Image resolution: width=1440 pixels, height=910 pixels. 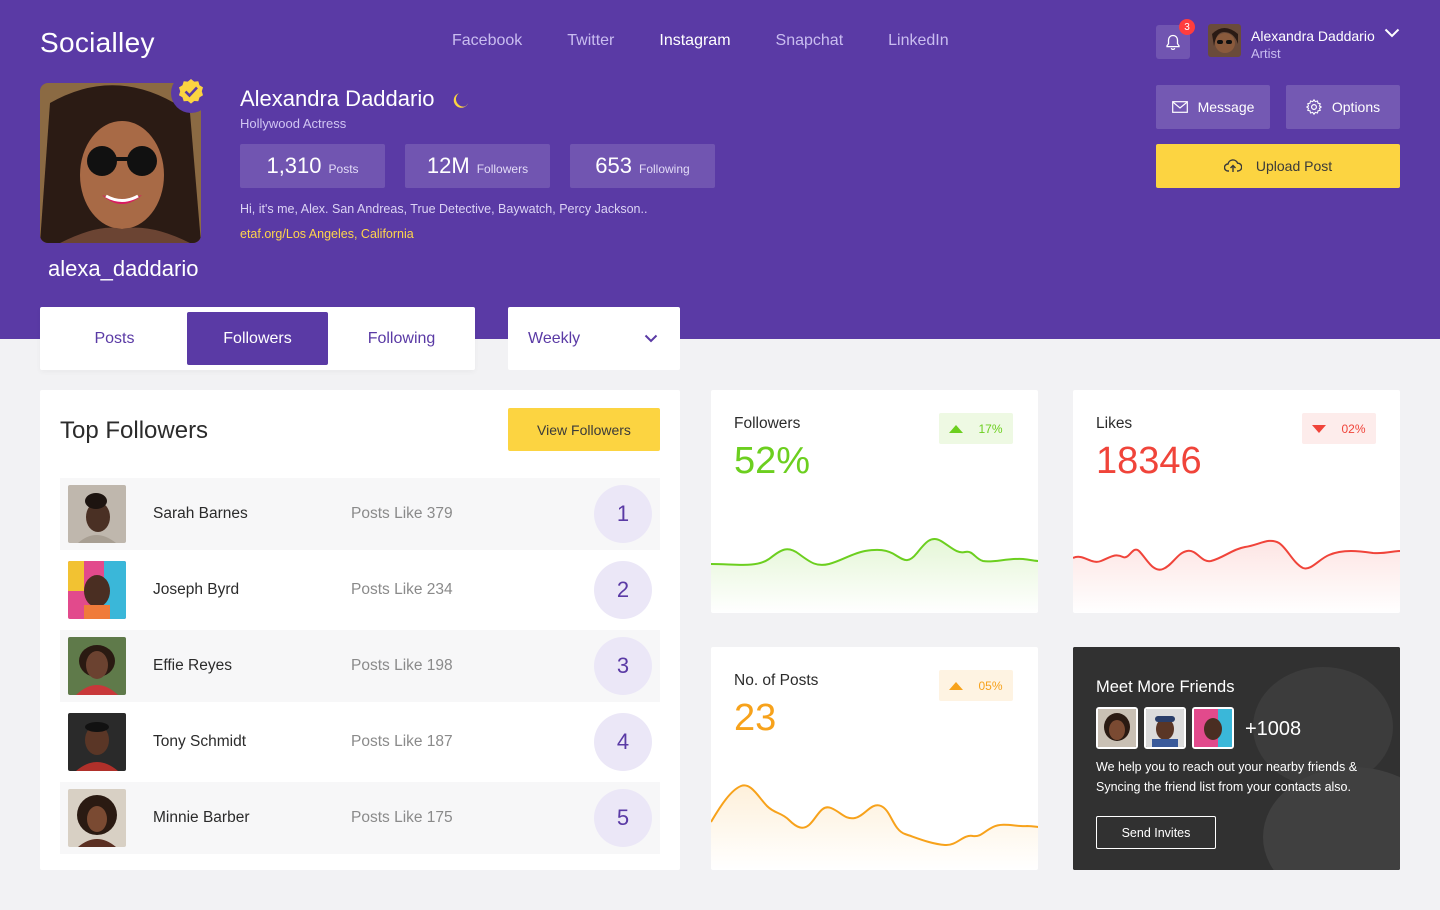 I want to click on follower-name: Tony Schmidt, so click(x=200, y=741).